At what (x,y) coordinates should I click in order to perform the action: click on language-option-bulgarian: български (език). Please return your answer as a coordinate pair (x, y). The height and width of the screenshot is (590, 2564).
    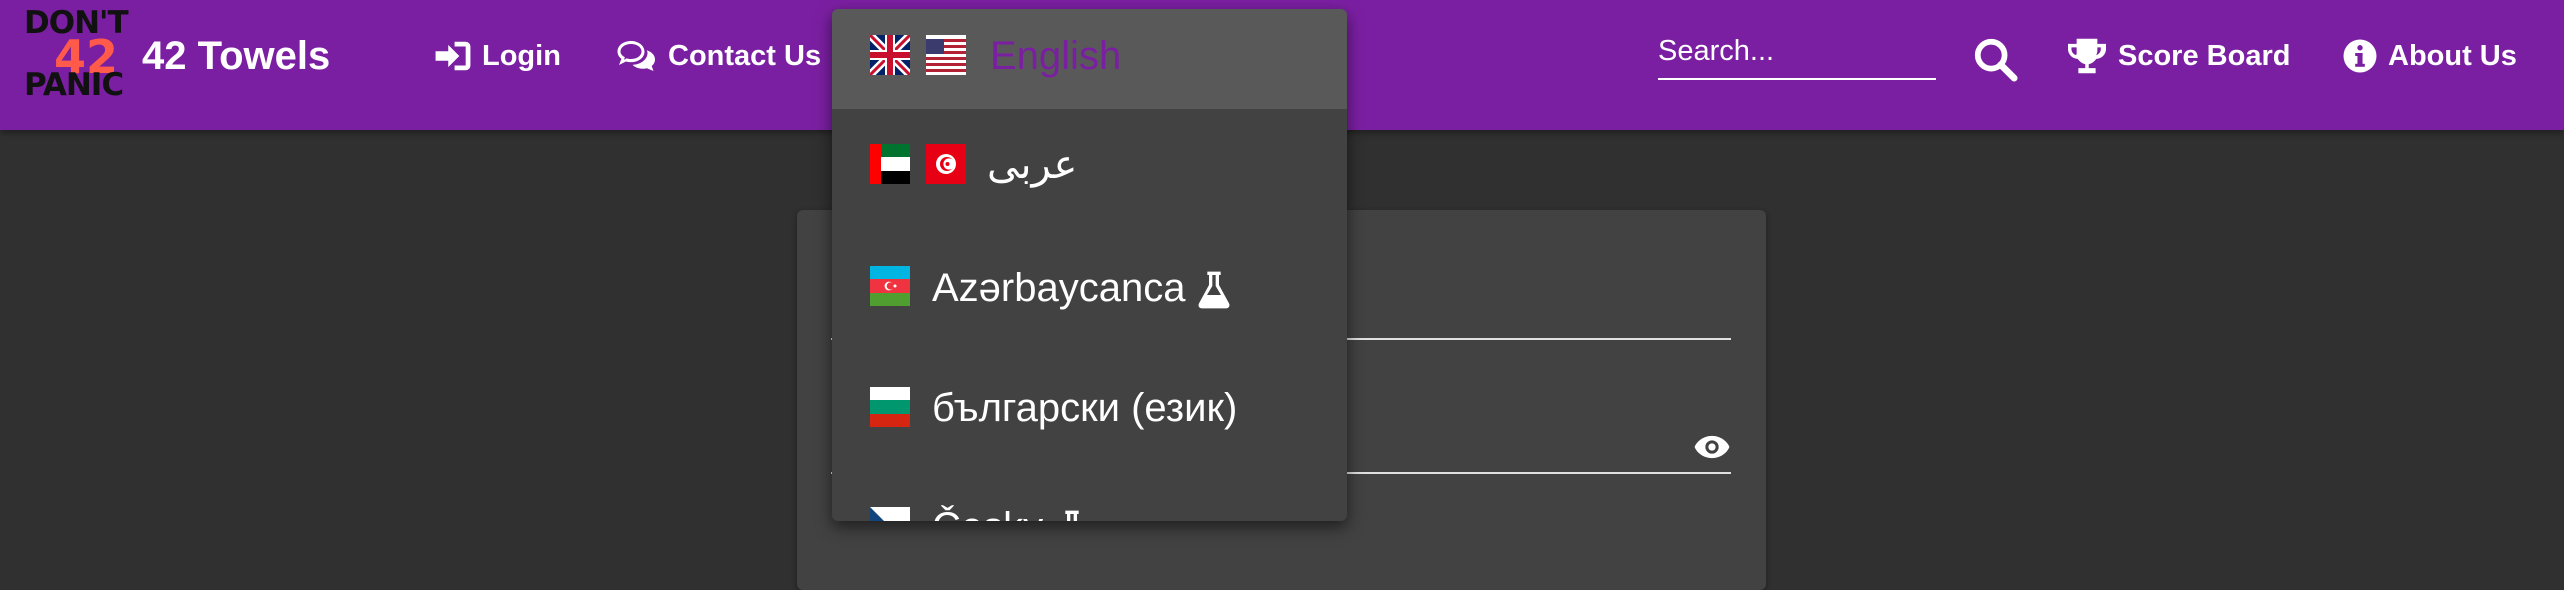
    Looking at the image, I should click on (1089, 404).